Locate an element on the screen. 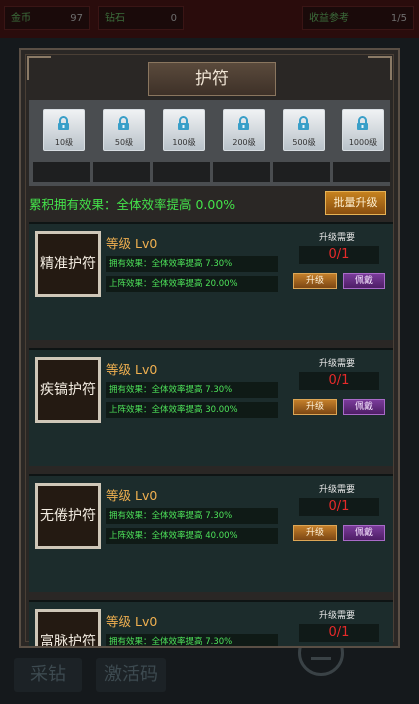 This screenshot has height=704, width=419. tier-label: 1000级 is located at coordinates (363, 142).